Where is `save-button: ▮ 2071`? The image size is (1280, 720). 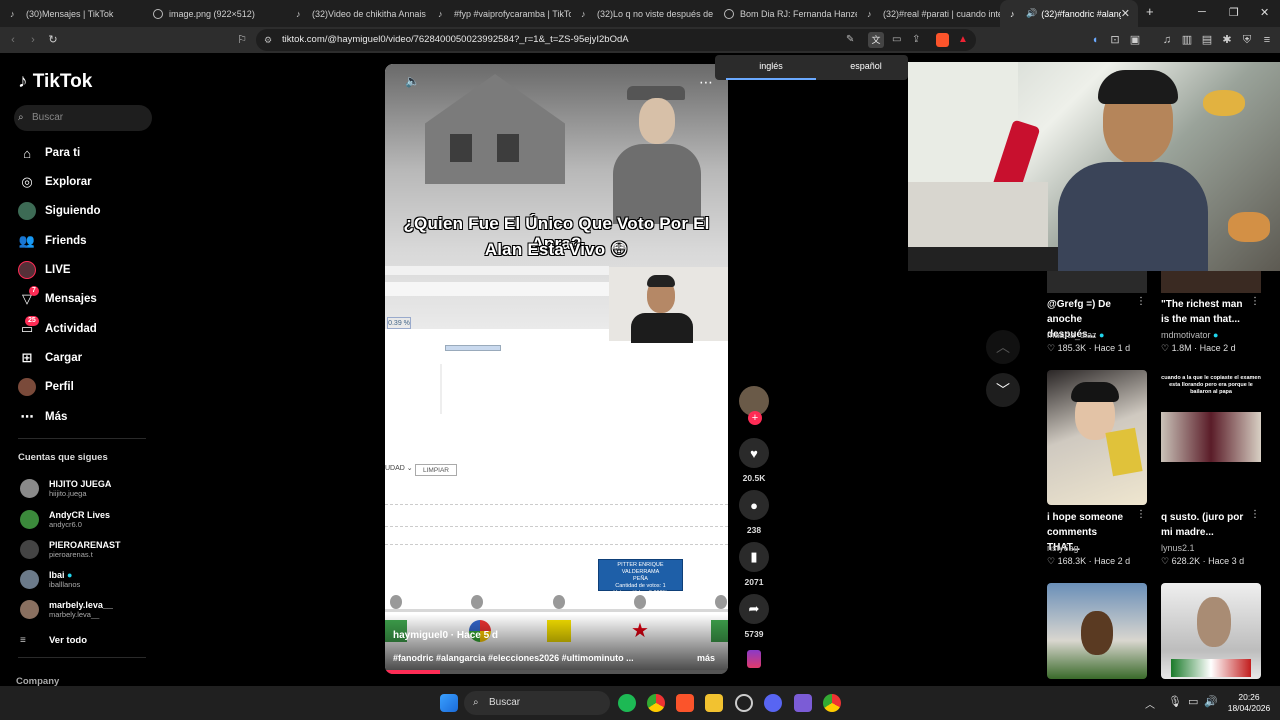 save-button: ▮ 2071 is located at coordinates (754, 564).